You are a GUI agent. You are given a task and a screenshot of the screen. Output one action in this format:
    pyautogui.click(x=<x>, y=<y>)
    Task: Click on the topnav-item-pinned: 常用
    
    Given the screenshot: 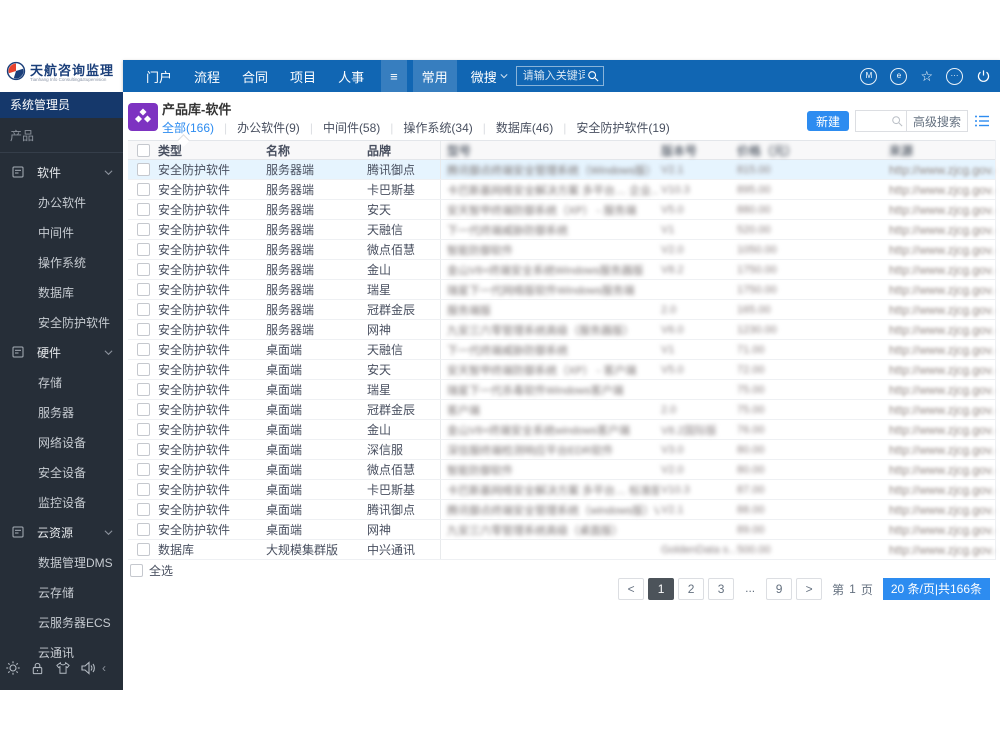 What is the action you would take?
    pyautogui.click(x=434, y=76)
    